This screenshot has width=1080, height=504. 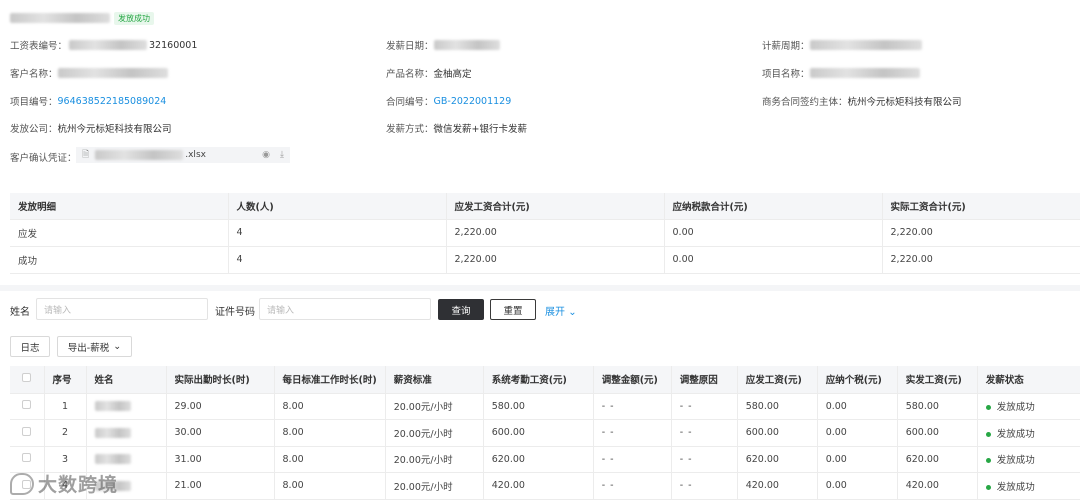 I want to click on product-label: 产品名称：, so click(x=410, y=74).